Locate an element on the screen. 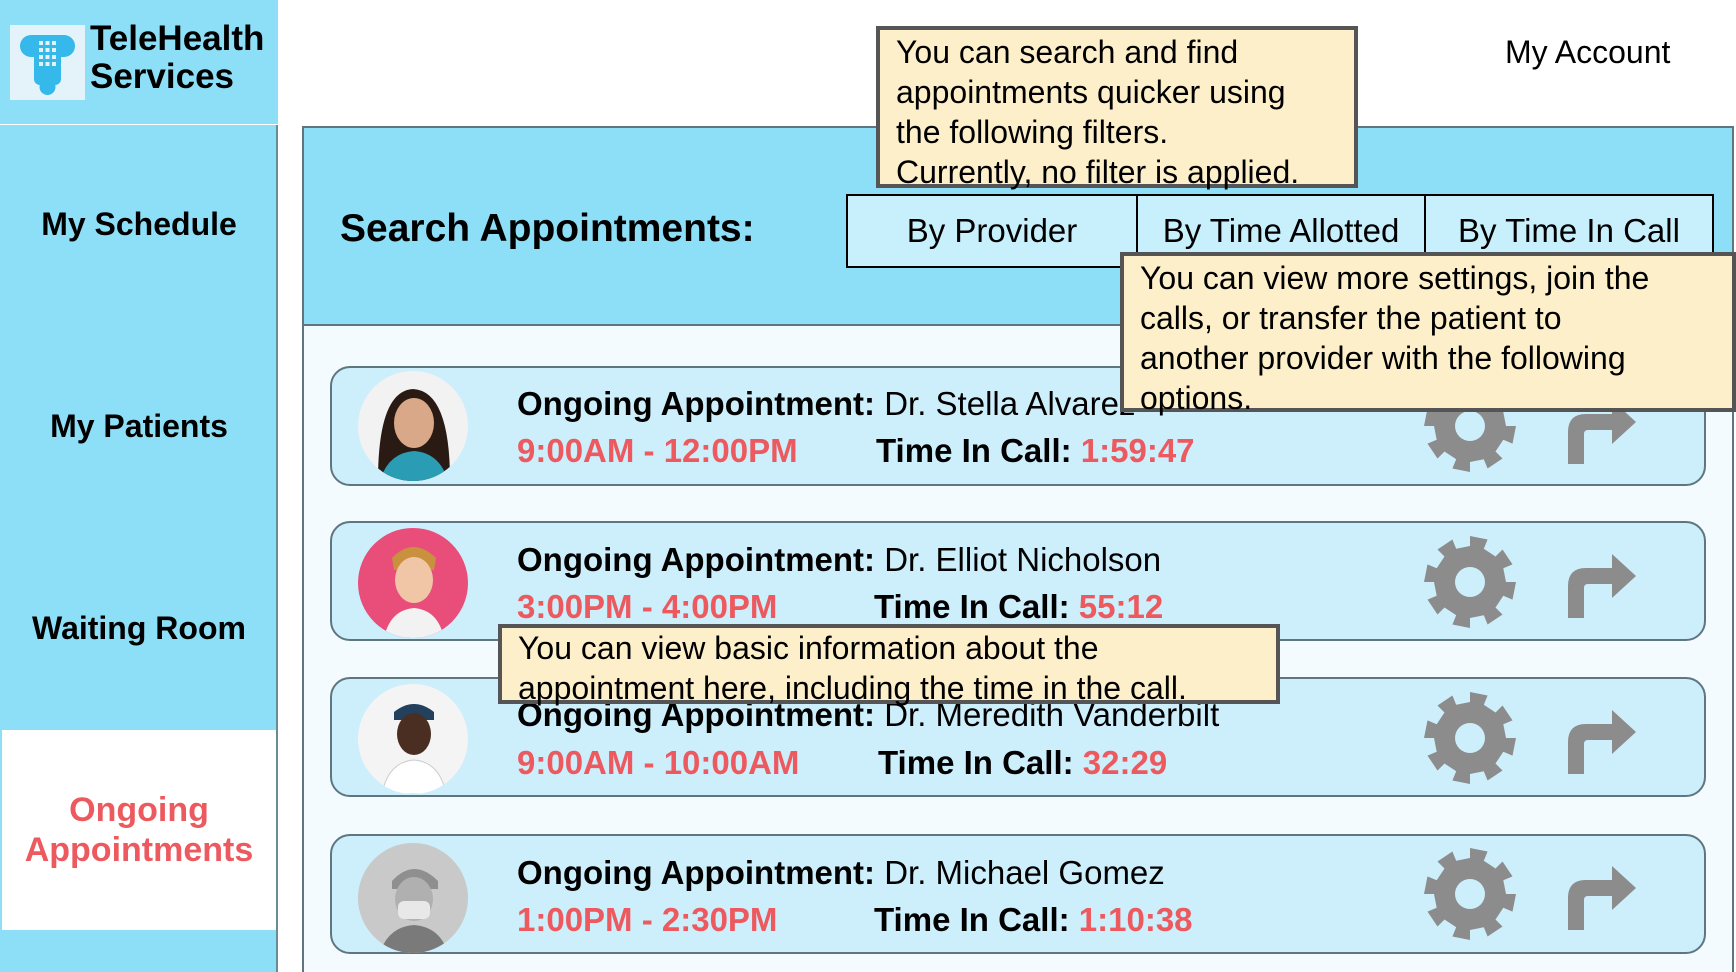 The width and height of the screenshot is (1736, 972). my-account-link: My Account is located at coordinates (1587, 52).